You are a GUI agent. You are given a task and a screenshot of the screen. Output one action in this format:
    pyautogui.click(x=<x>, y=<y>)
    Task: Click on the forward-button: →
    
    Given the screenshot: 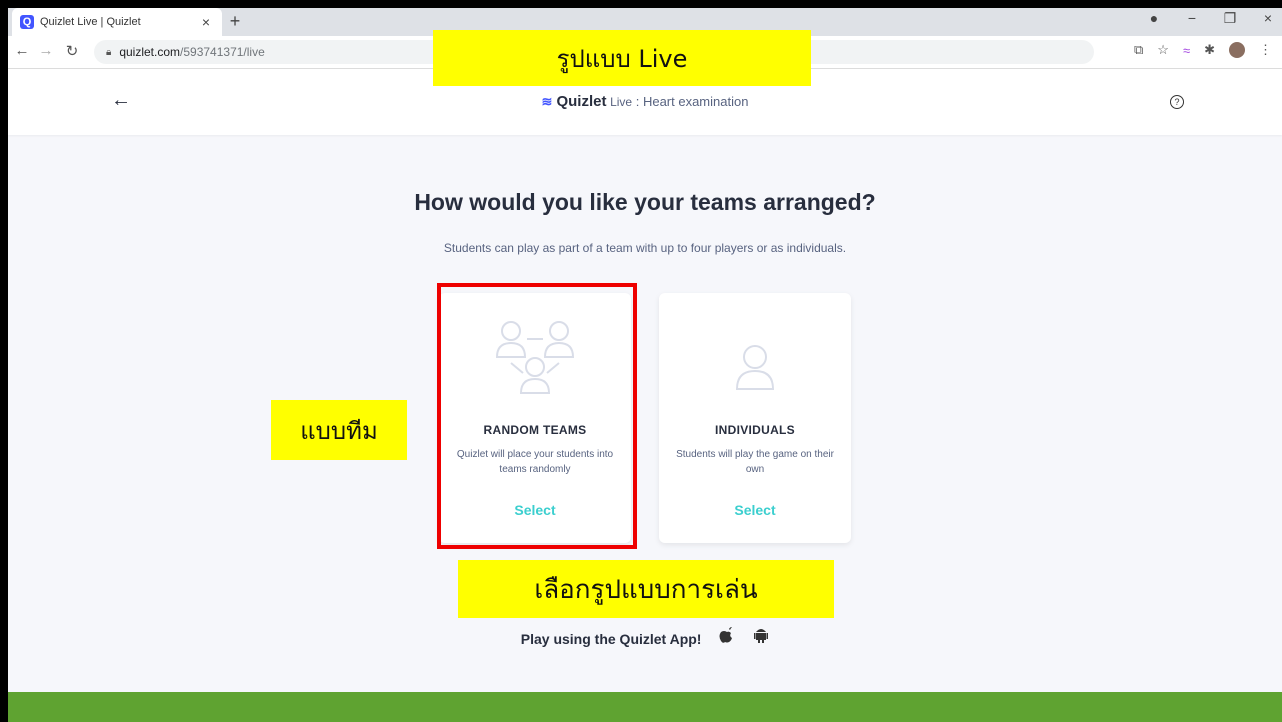 What is the action you would take?
    pyautogui.click(x=46, y=50)
    